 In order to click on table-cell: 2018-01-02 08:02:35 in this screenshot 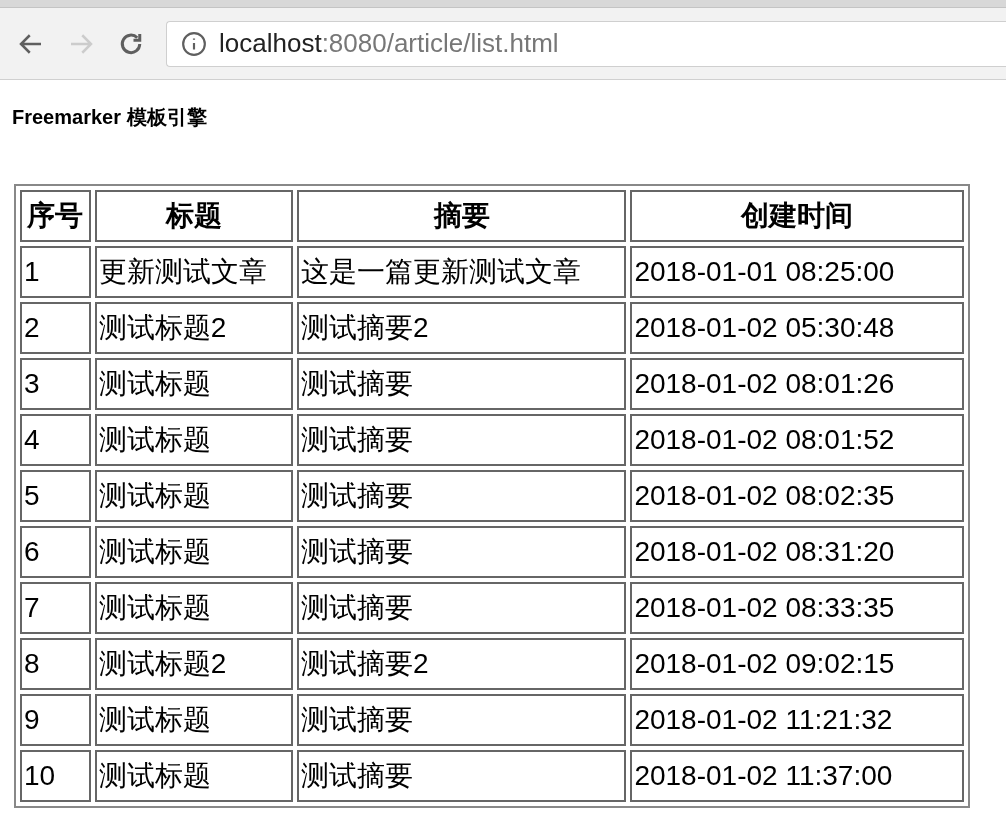, I will do `click(797, 496)`.